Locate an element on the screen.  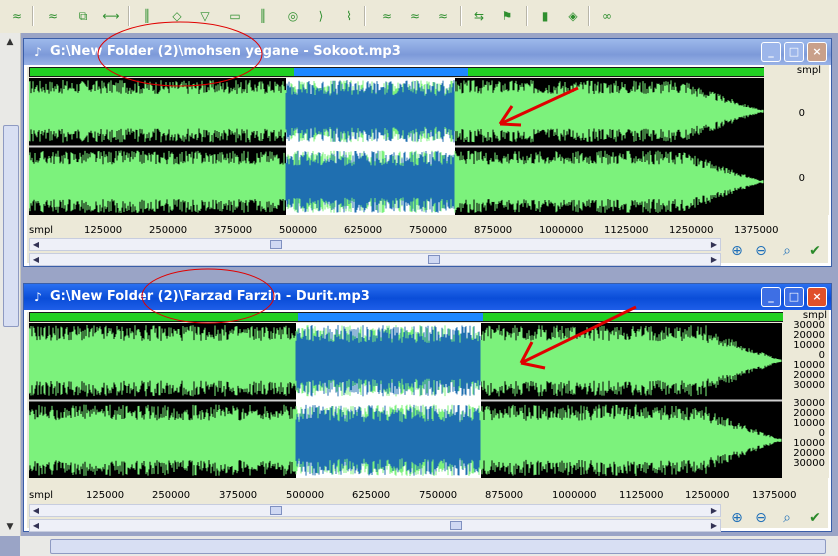
marker-icon: ⚑ is located at coordinates (507, 16).